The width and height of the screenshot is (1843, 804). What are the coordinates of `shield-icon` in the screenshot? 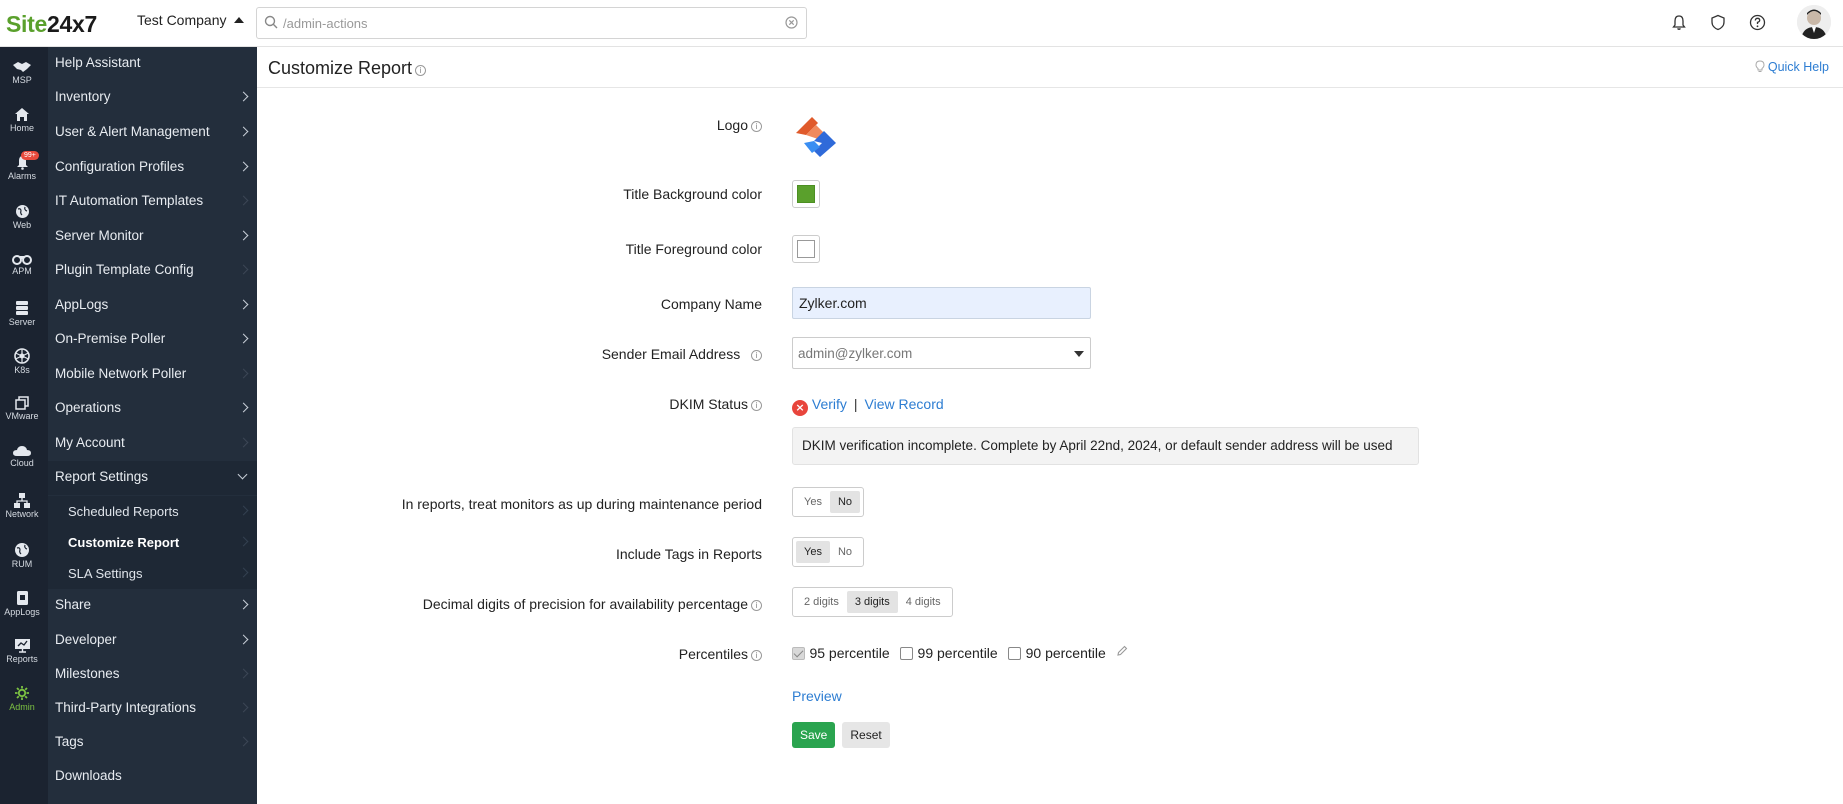 It's located at (1718, 22).